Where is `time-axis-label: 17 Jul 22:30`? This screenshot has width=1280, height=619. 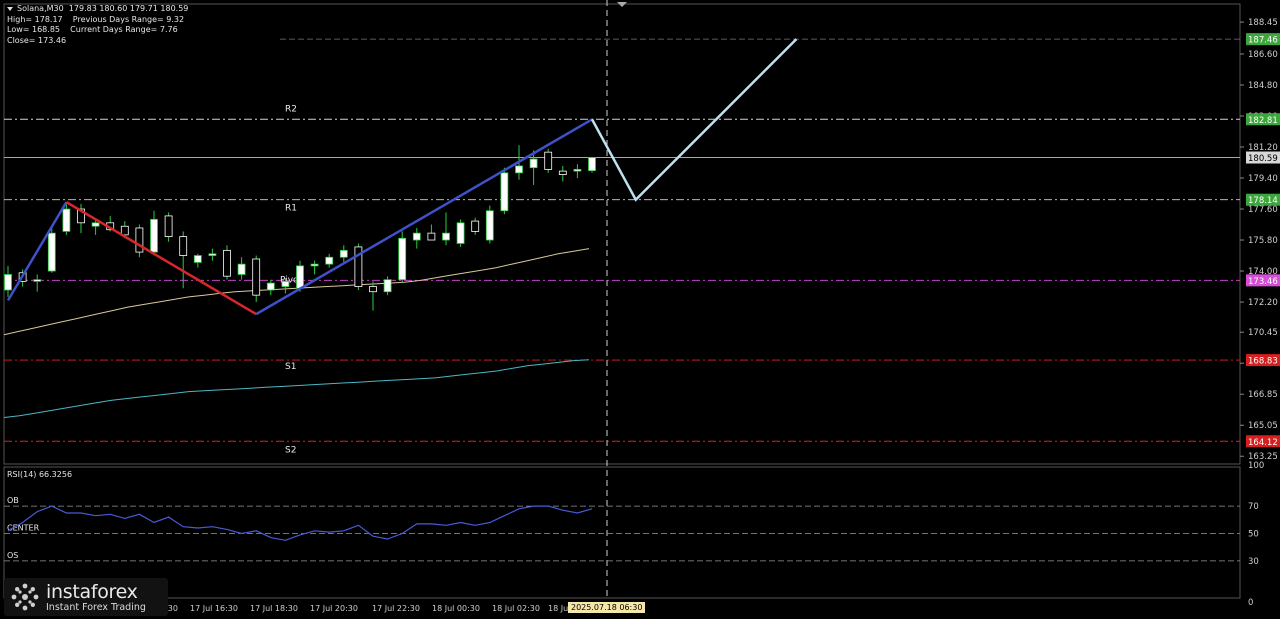
time-axis-label: 17 Jul 22:30 is located at coordinates (396, 608).